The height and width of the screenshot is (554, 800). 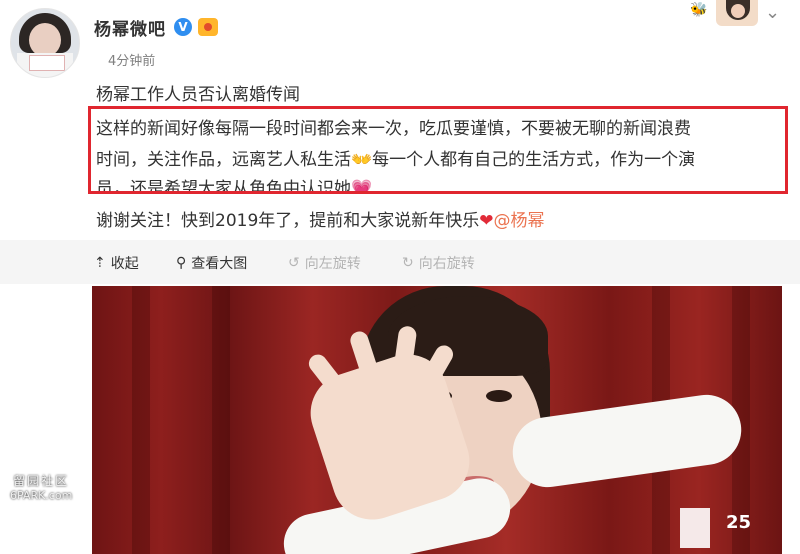 What do you see at coordinates (486, 221) in the screenshot?
I see `red-heart-icon: ❤` at bounding box center [486, 221].